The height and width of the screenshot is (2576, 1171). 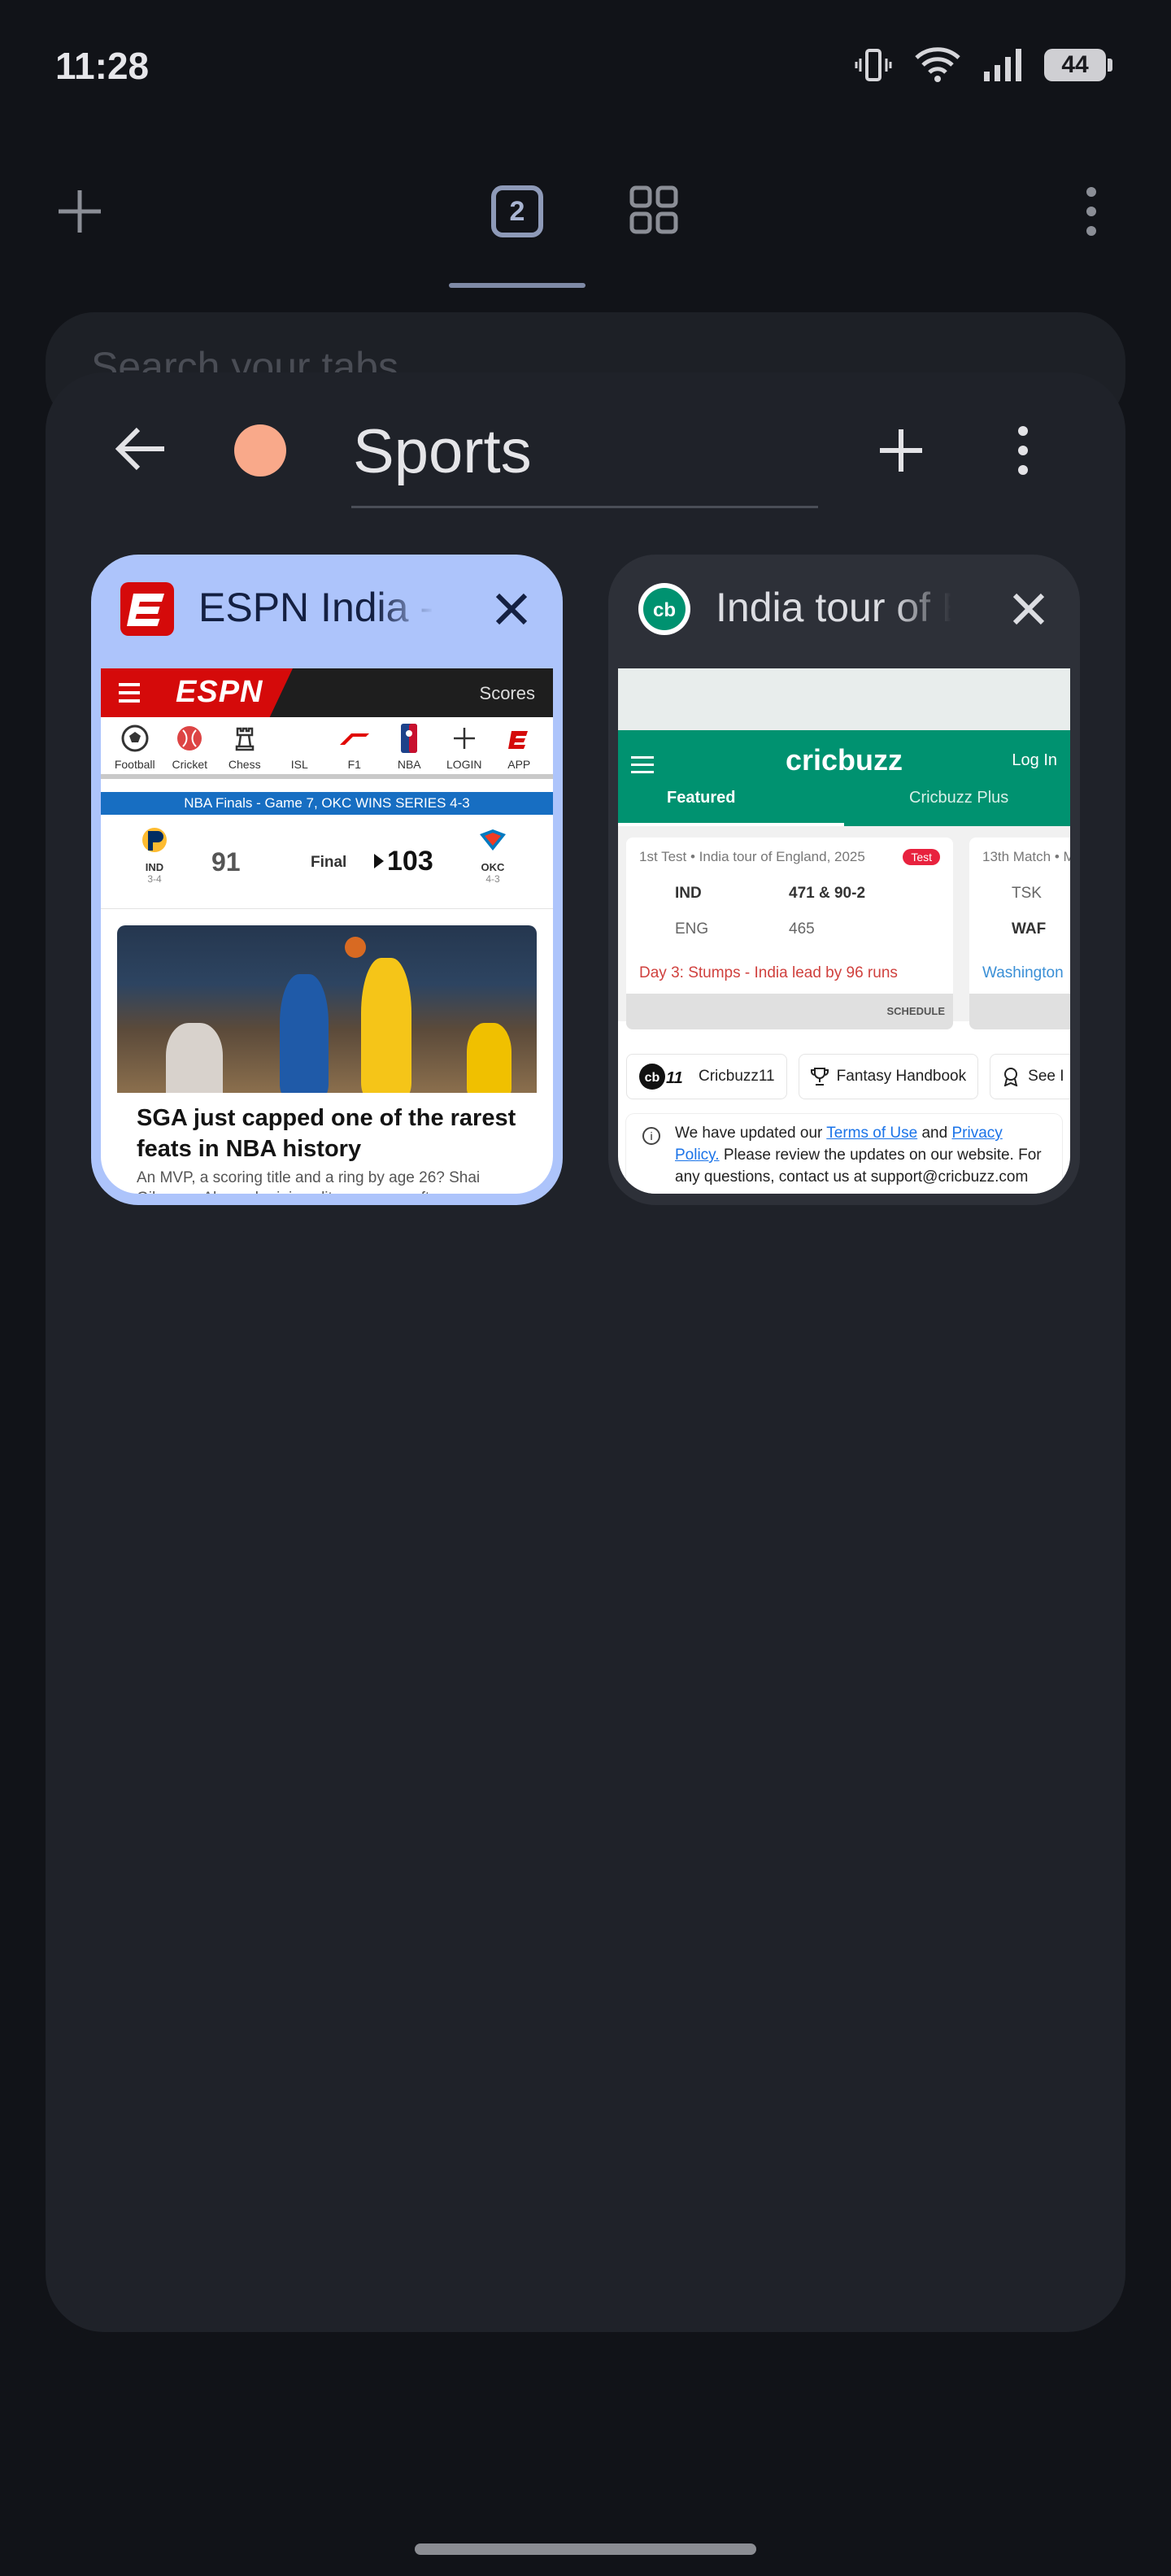 I want to click on thunder-logo-icon, so click(x=493, y=840).